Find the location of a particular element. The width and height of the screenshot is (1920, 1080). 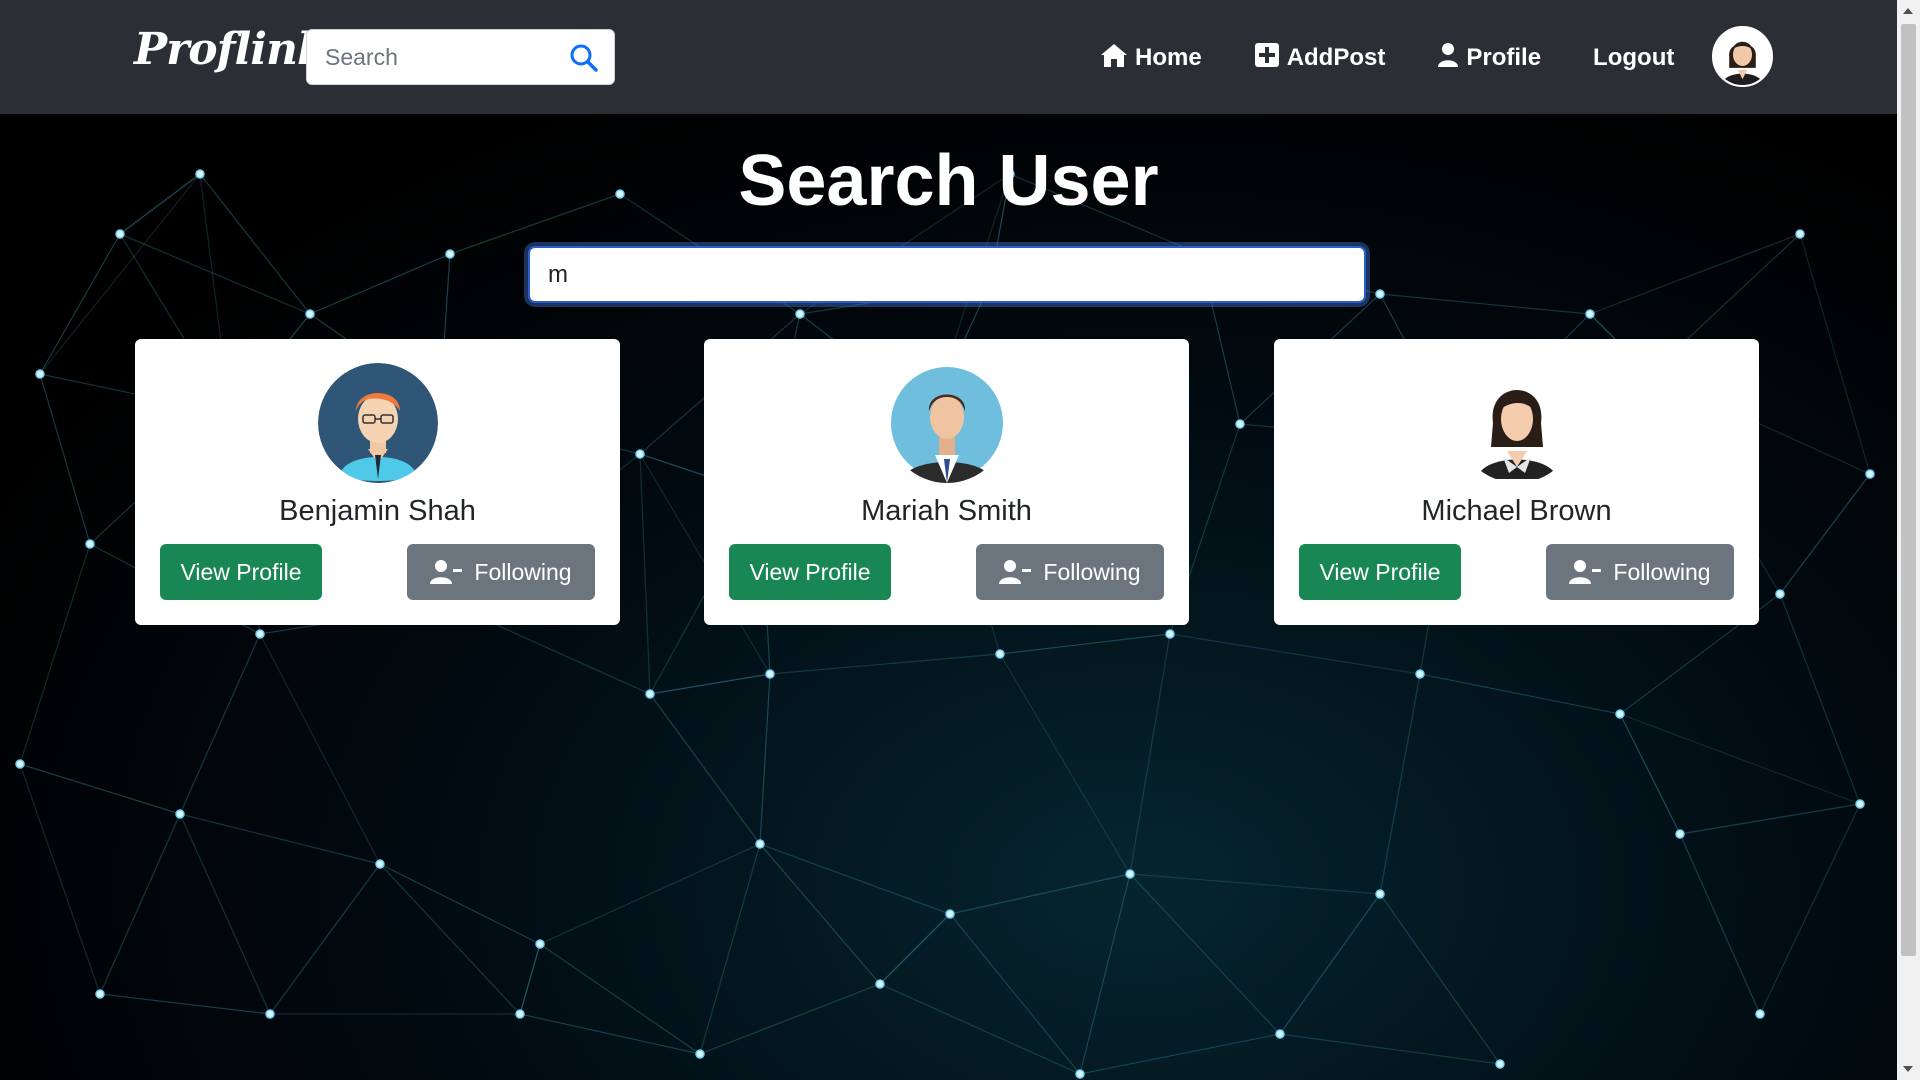

user-card: Mariah Smith View Profile Following is located at coordinates (946, 482).